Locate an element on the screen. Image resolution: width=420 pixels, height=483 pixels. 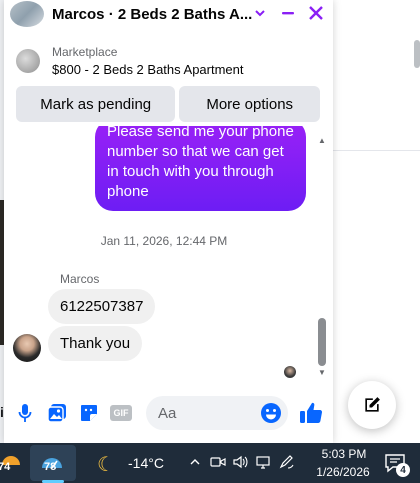
clock-time: 5:03 PM is located at coordinates (344, 454).